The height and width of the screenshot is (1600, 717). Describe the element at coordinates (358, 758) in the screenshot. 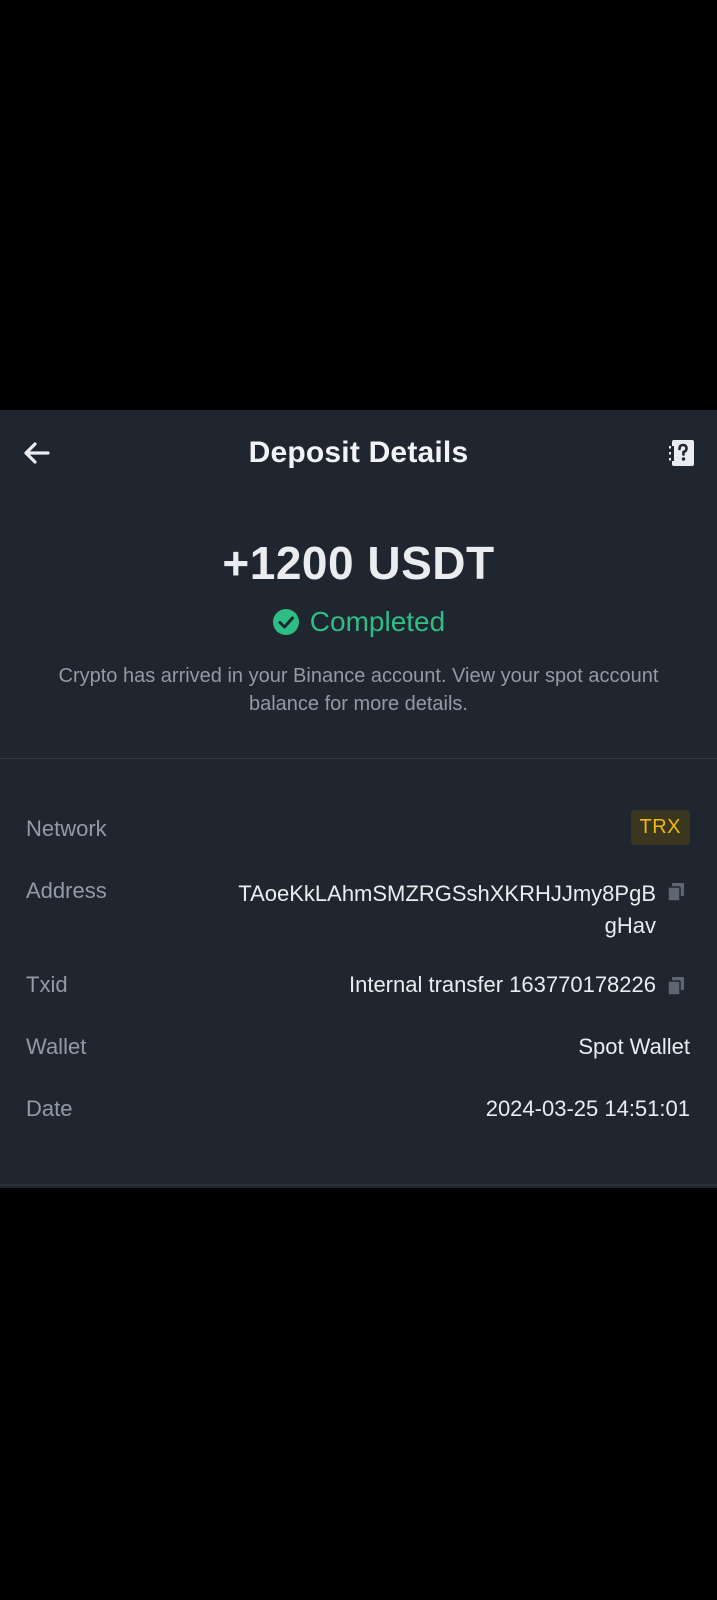

I see `divider` at that location.